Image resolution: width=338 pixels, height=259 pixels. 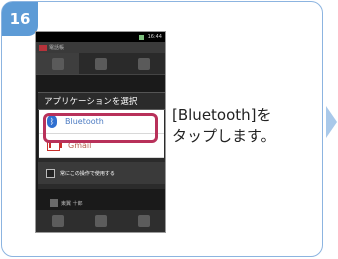 What do you see at coordinates (54, 203) in the screenshot?
I see `avatar` at bounding box center [54, 203].